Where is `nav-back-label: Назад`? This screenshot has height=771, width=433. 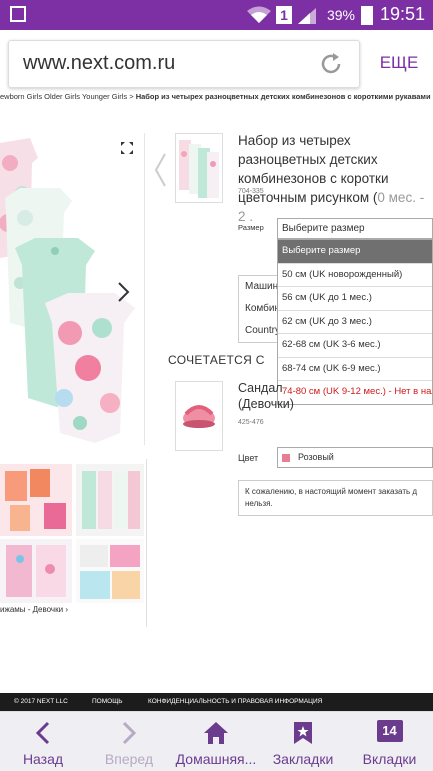
nav-back-label: Назад is located at coordinates (43, 759).